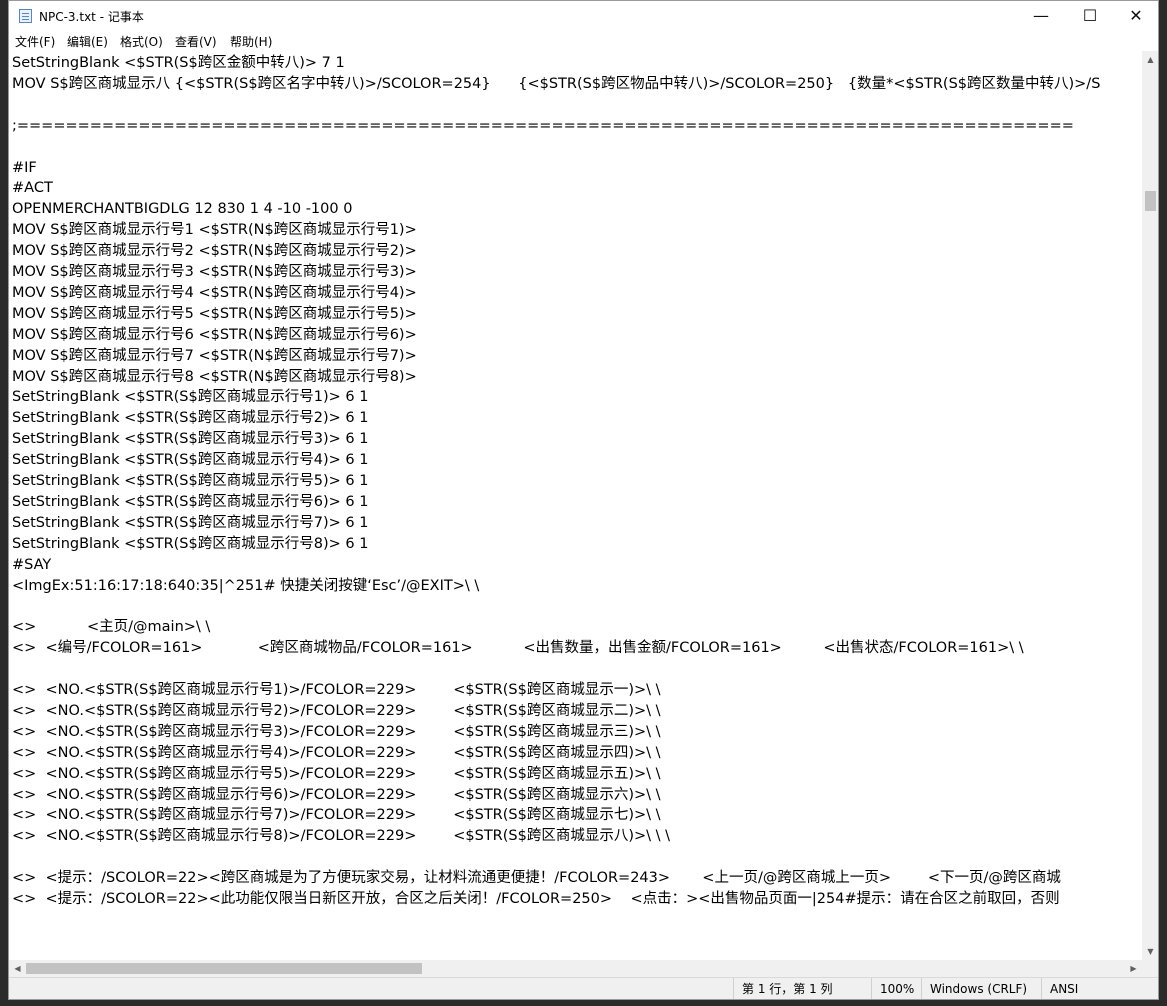 This screenshot has width=1167, height=1006. I want to click on cursor-position: 第 1 行，第 1 列, so click(802, 988).